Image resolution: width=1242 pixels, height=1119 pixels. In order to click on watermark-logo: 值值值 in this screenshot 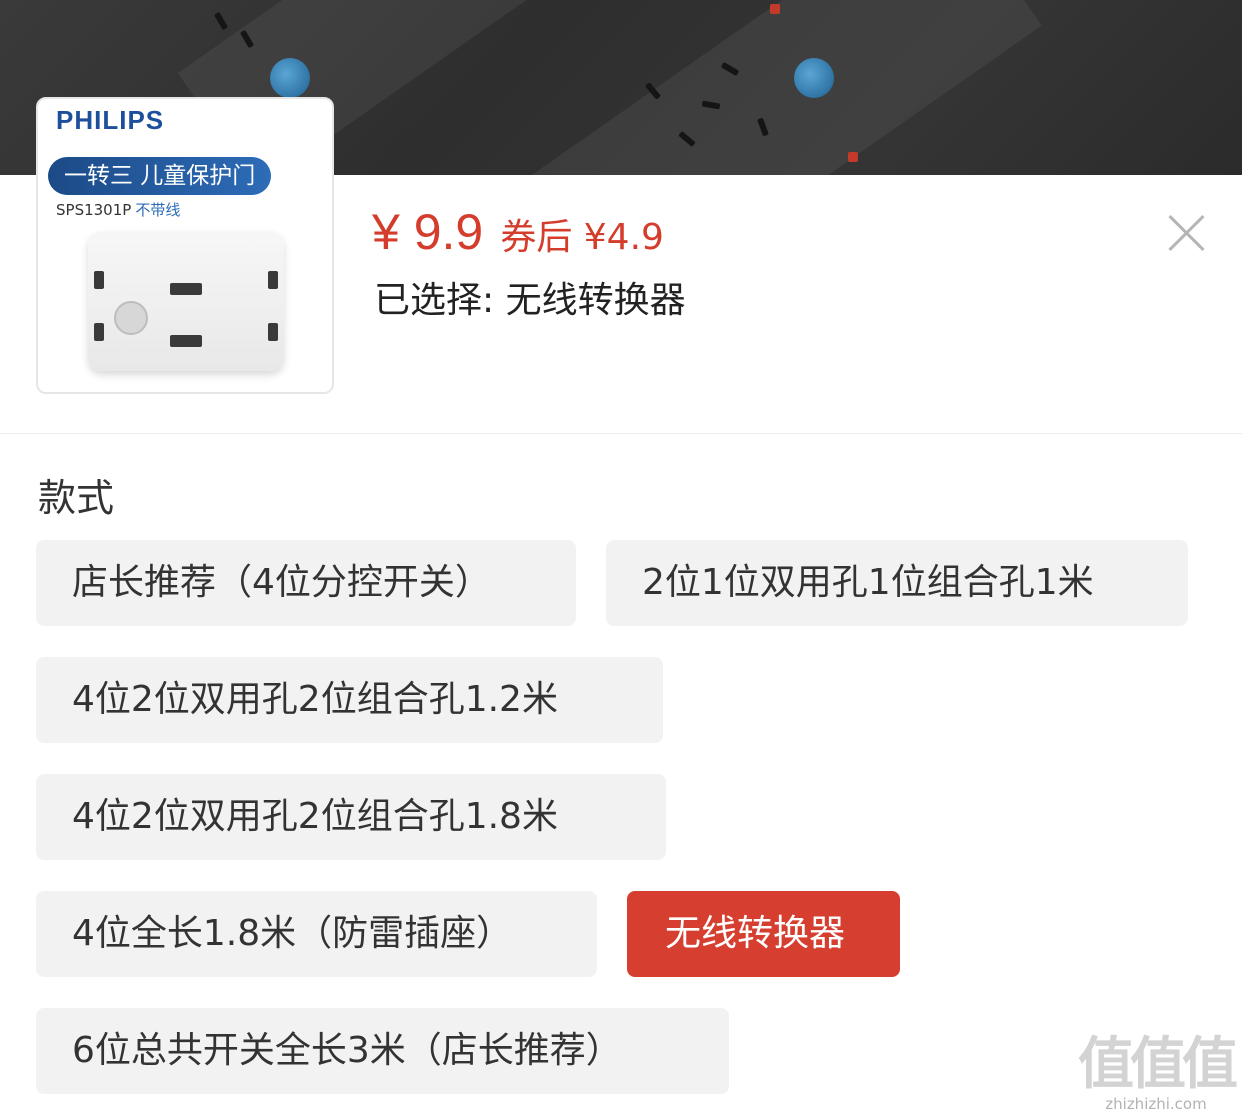, I will do `click(1158, 1064)`.